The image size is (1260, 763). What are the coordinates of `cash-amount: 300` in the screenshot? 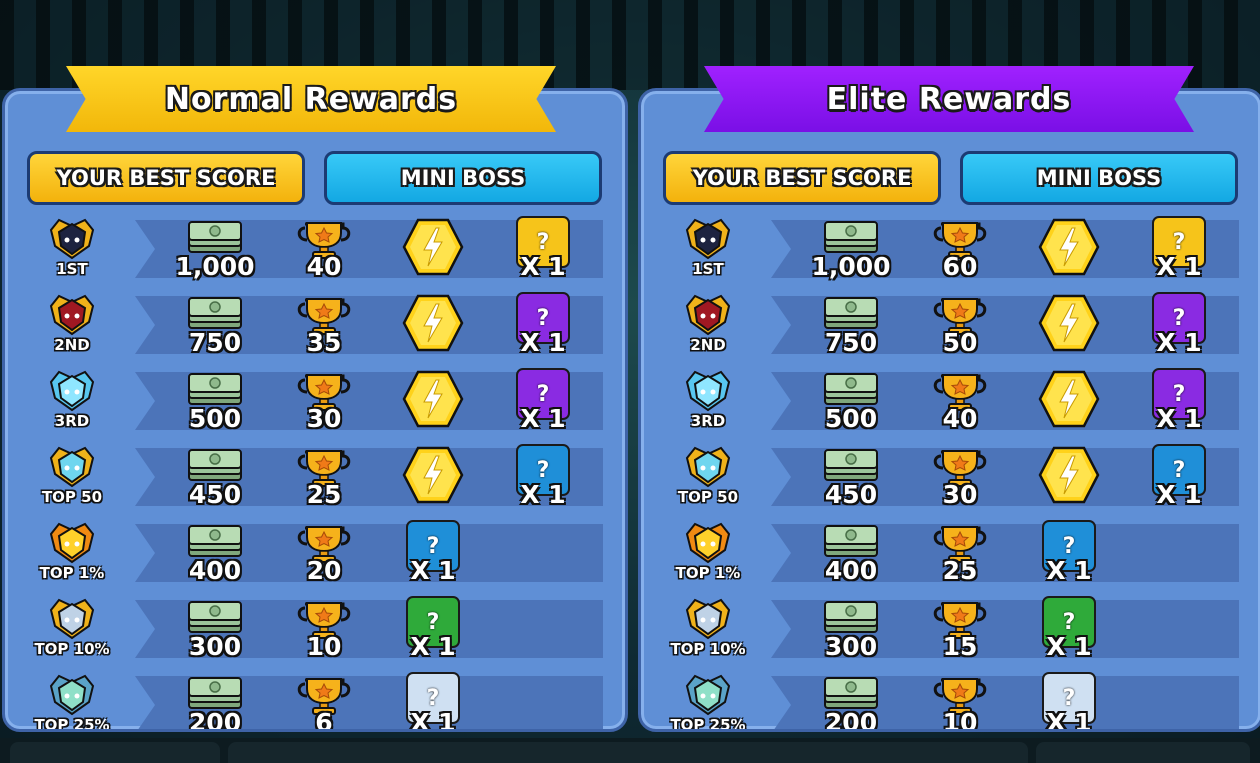 It's located at (215, 646).